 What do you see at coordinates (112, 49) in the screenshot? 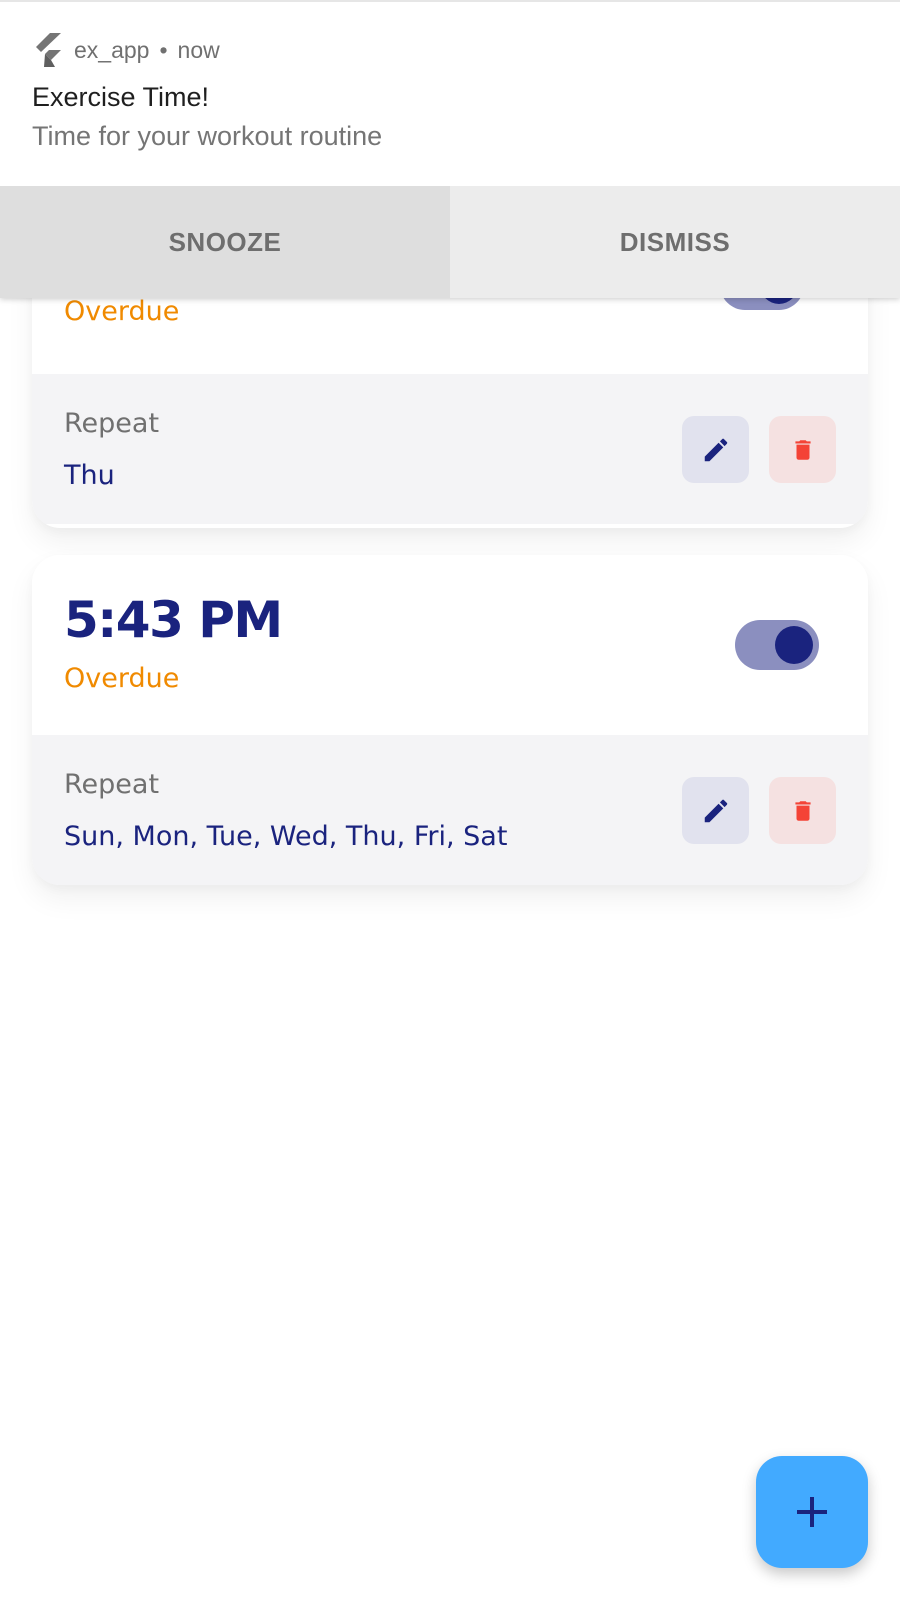
I see `notification-app-name: ex_app` at bounding box center [112, 49].